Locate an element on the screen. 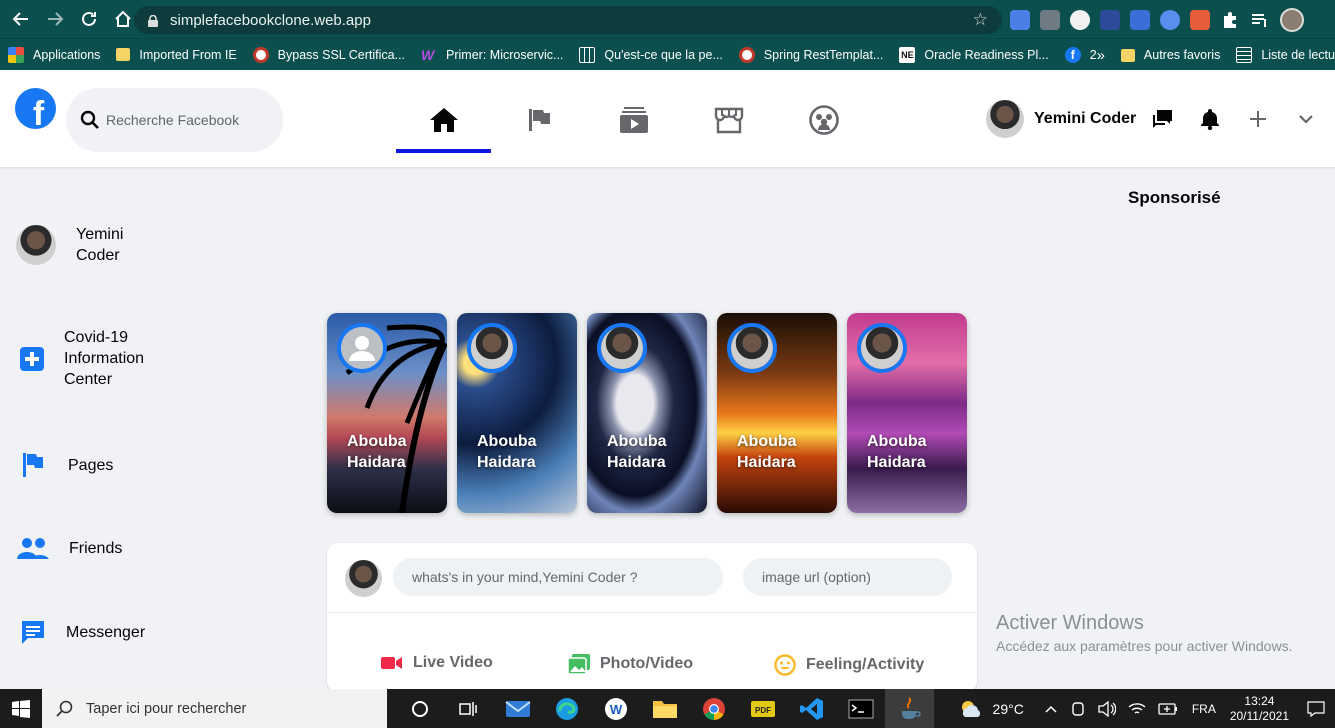 Image resolution: width=1335 pixels, height=728 pixels. w-logo-icon: W is located at coordinates (428, 54).